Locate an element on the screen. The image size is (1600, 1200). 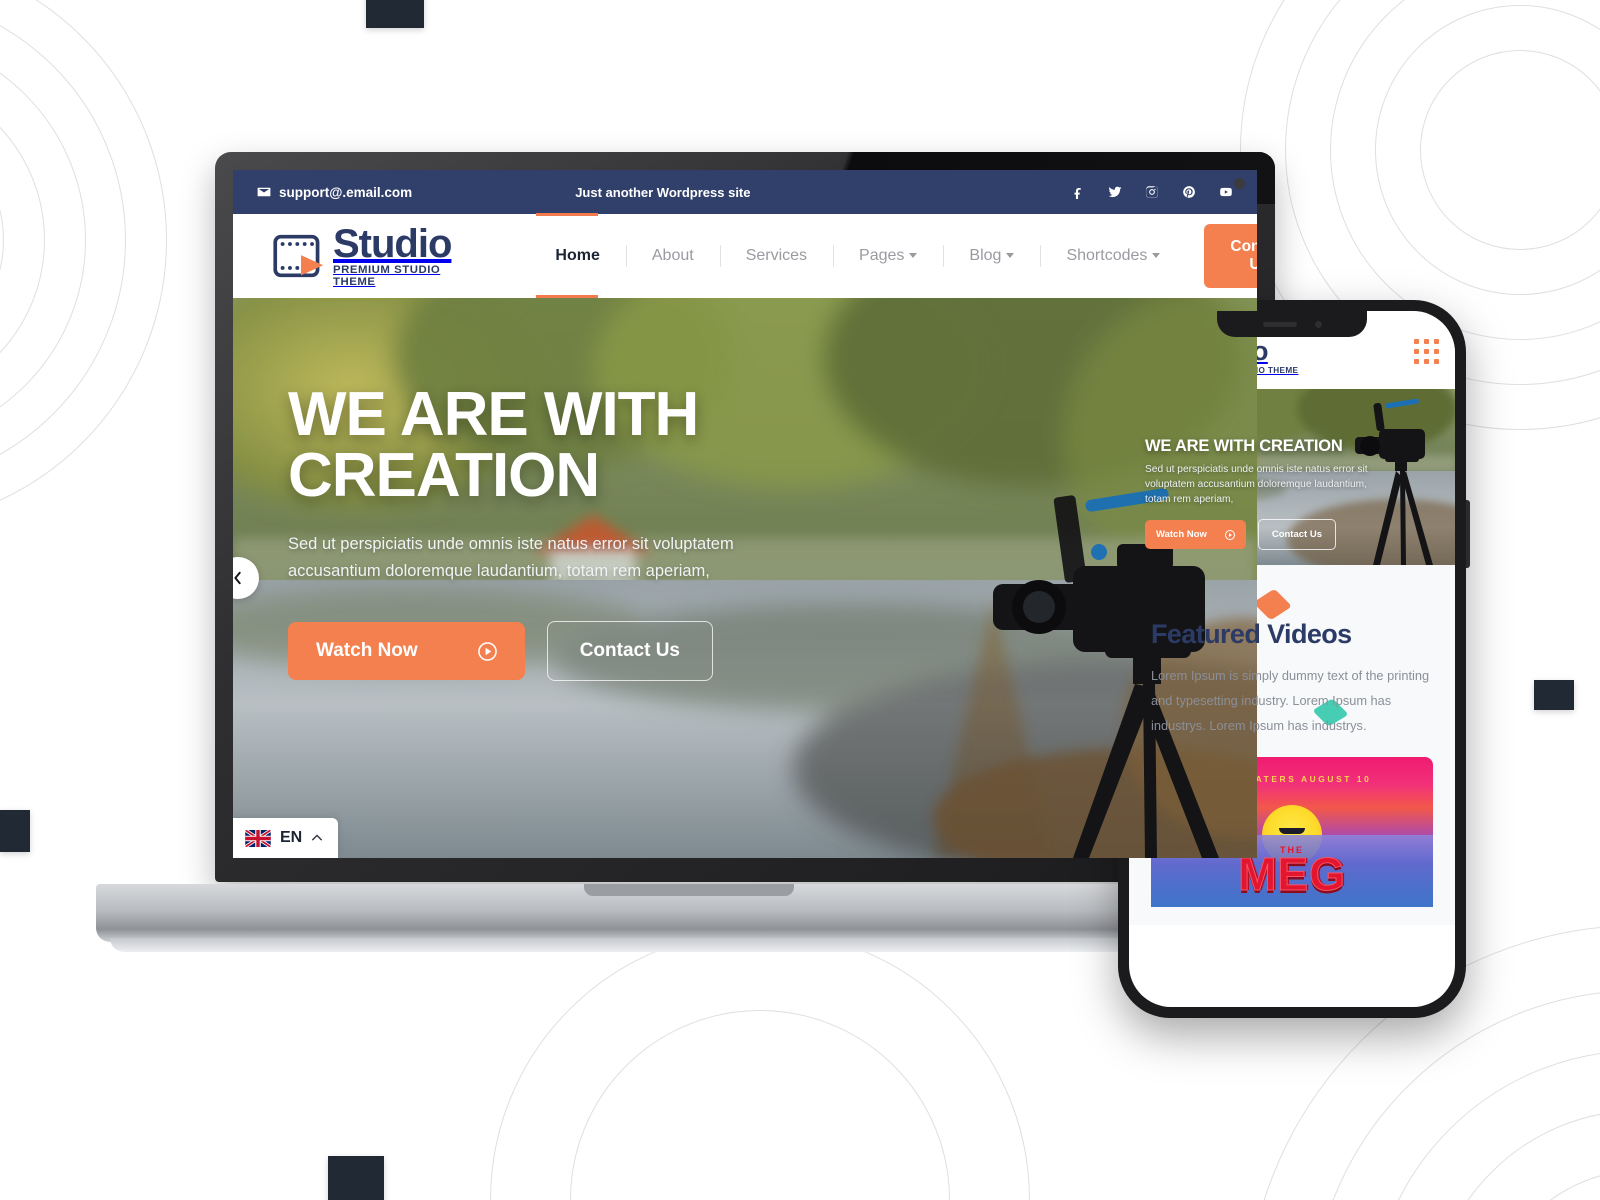
topbar-tagline: Just another Wordpress site is located at coordinates (663, 192).